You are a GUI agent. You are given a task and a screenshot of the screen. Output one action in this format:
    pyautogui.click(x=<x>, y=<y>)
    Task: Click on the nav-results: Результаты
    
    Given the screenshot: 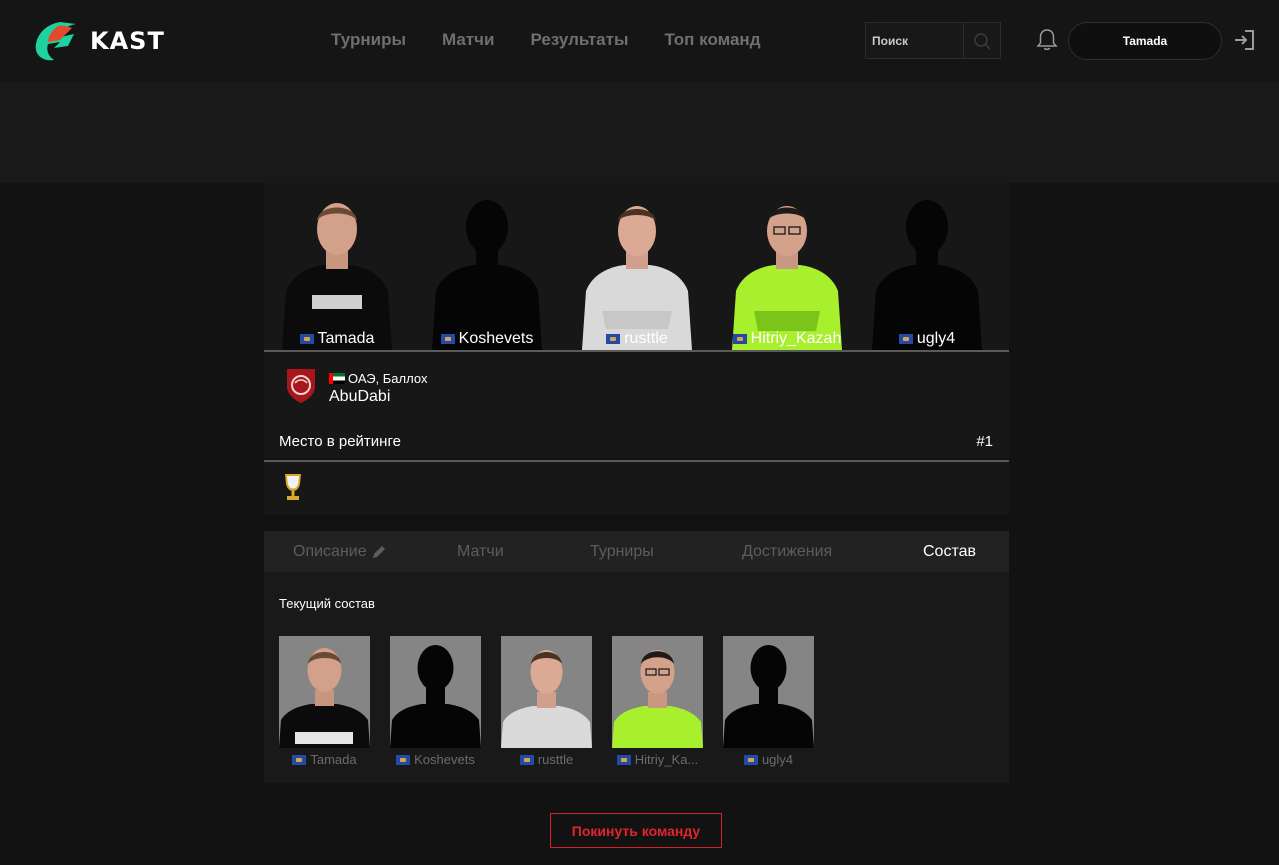 What is the action you would take?
    pyautogui.click(x=579, y=40)
    